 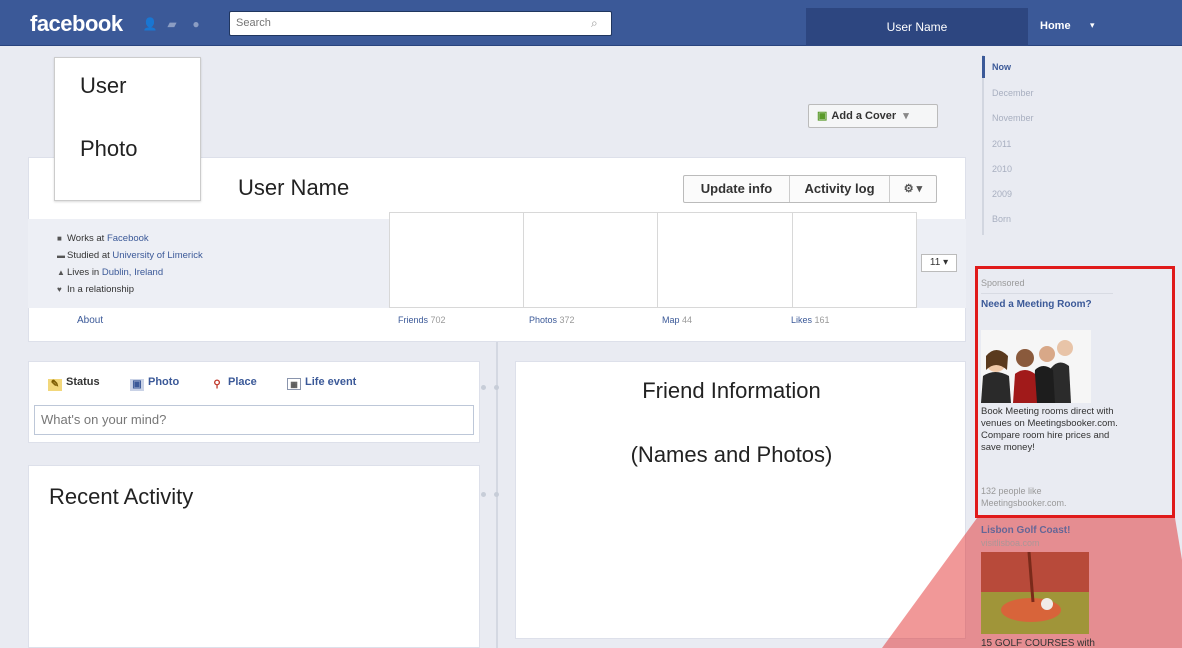 What do you see at coordinates (61, 272) in the screenshot?
I see `home-icon: ▲` at bounding box center [61, 272].